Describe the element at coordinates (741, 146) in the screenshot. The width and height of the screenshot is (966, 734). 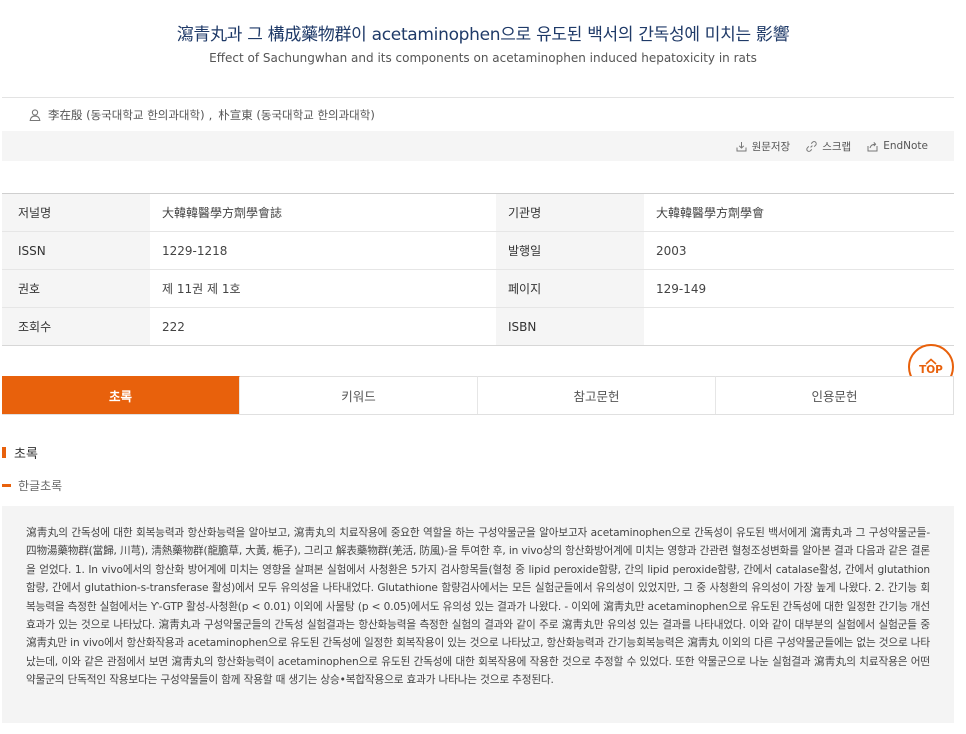
I see `download-icon` at that location.